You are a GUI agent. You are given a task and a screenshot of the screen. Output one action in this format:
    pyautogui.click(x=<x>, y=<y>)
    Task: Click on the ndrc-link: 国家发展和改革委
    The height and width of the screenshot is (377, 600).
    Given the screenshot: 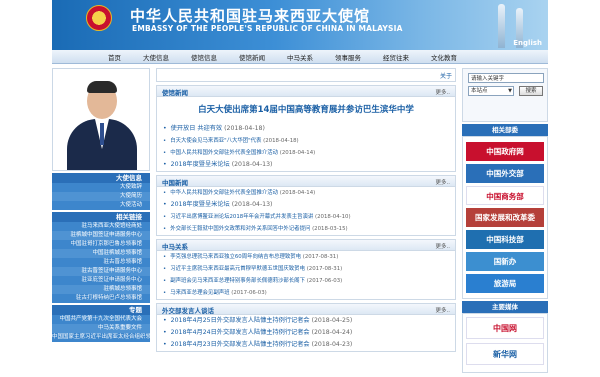 What is the action you would take?
    pyautogui.click(x=505, y=217)
    